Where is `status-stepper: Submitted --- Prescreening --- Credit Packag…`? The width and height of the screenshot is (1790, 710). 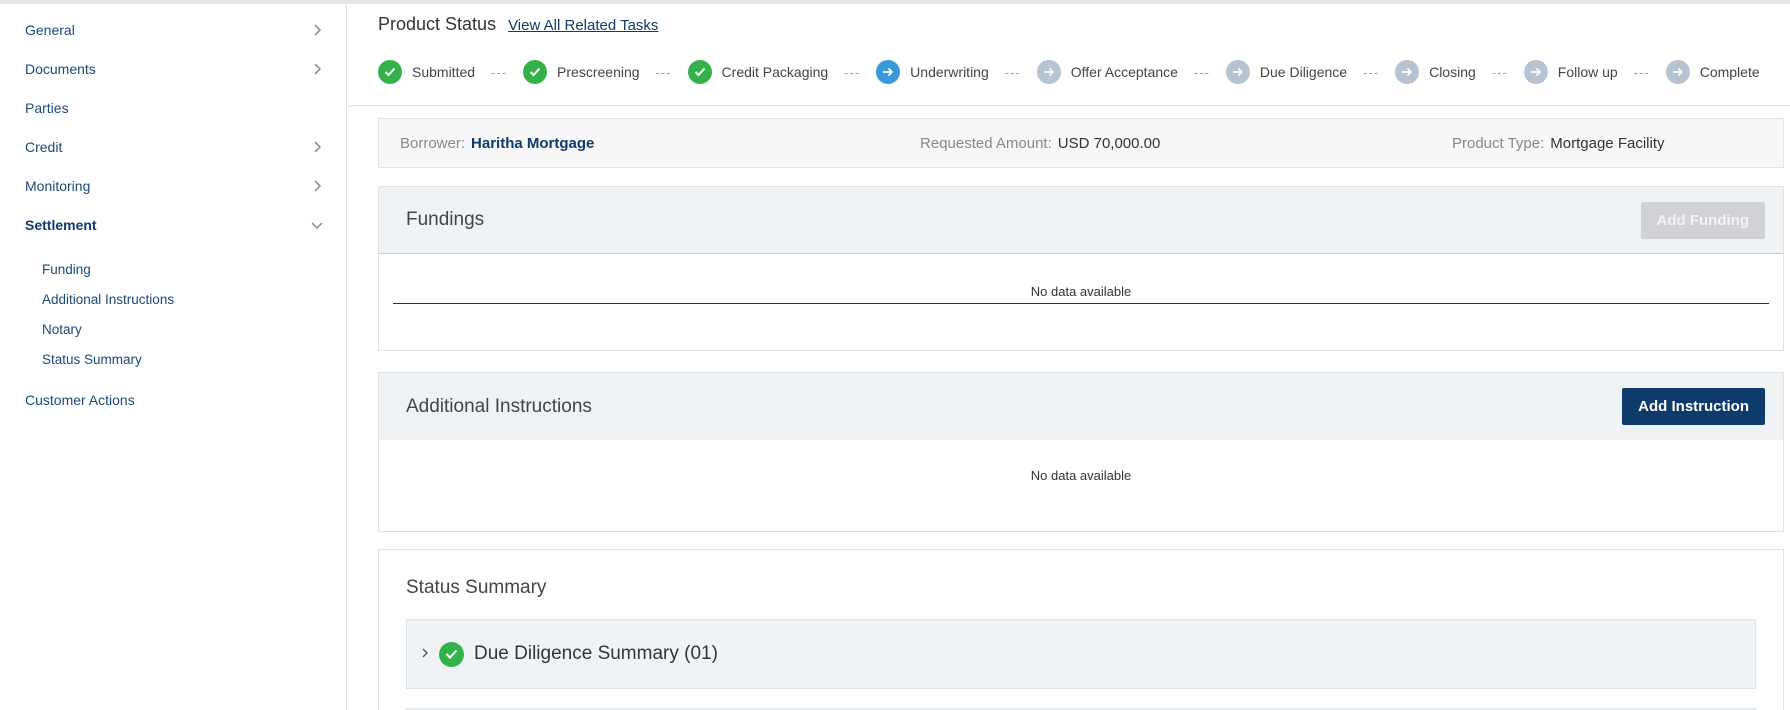
status-stepper: Submitted --- Prescreening --- Credit Packag… is located at coordinates (1069, 72).